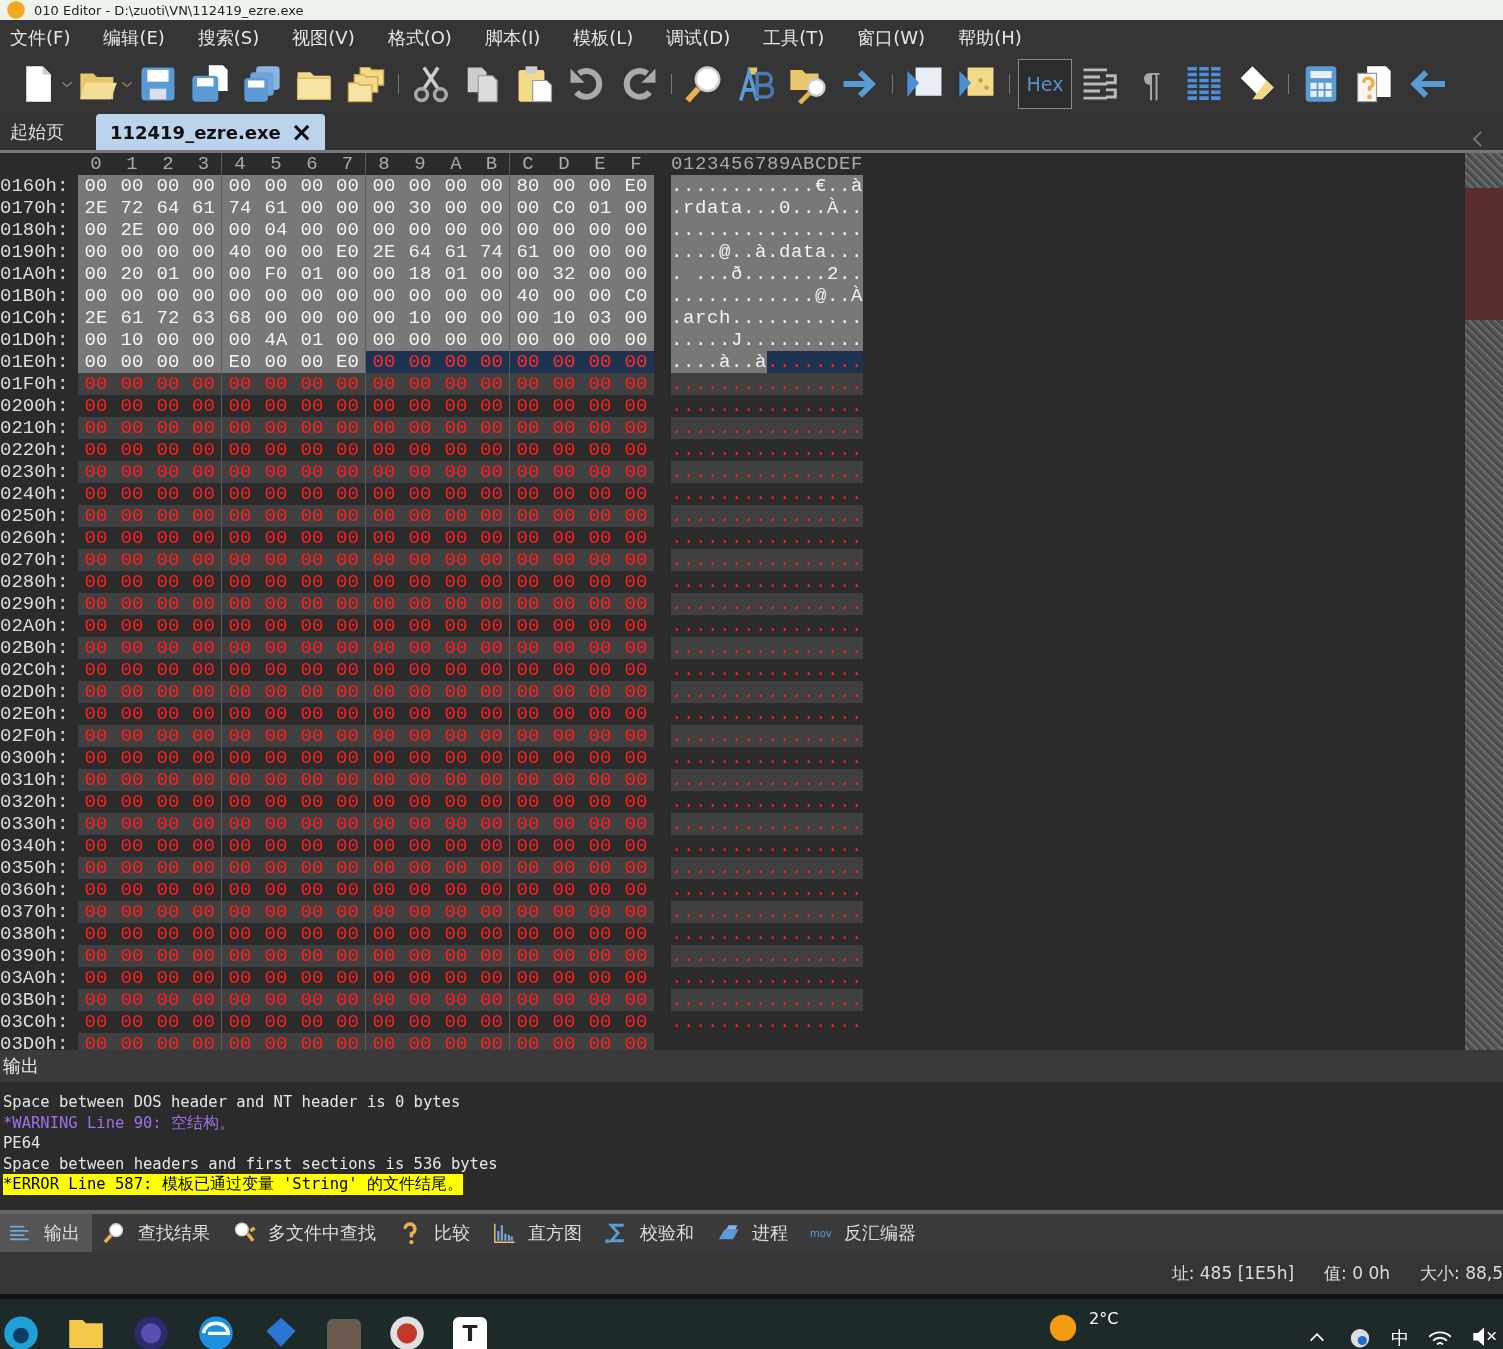  Describe the element at coordinates (46, 1233) in the screenshot. I see `panel-tab: 输出` at that location.